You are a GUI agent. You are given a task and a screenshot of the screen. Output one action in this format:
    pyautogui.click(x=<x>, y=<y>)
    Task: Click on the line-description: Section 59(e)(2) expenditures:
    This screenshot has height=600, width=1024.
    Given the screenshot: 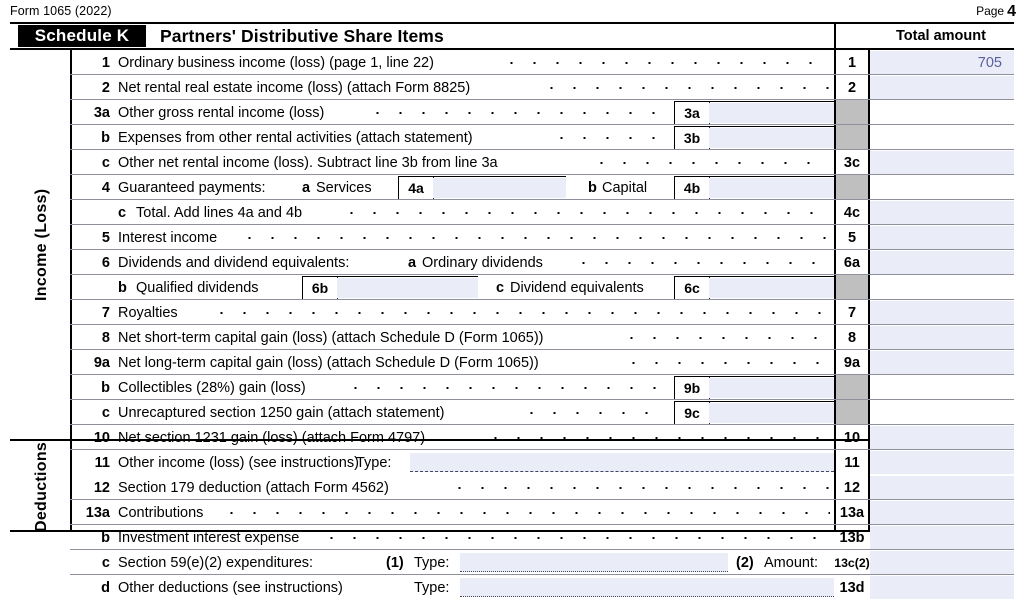 What is the action you would take?
    pyautogui.click(x=216, y=562)
    